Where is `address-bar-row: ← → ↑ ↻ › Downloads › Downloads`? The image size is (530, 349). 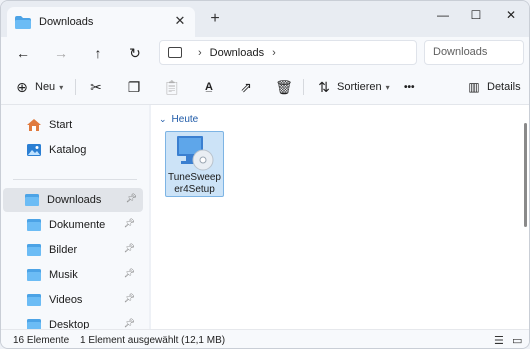 address-bar-row: ← → ↑ ↻ › Downloads › Downloads is located at coordinates (265, 53).